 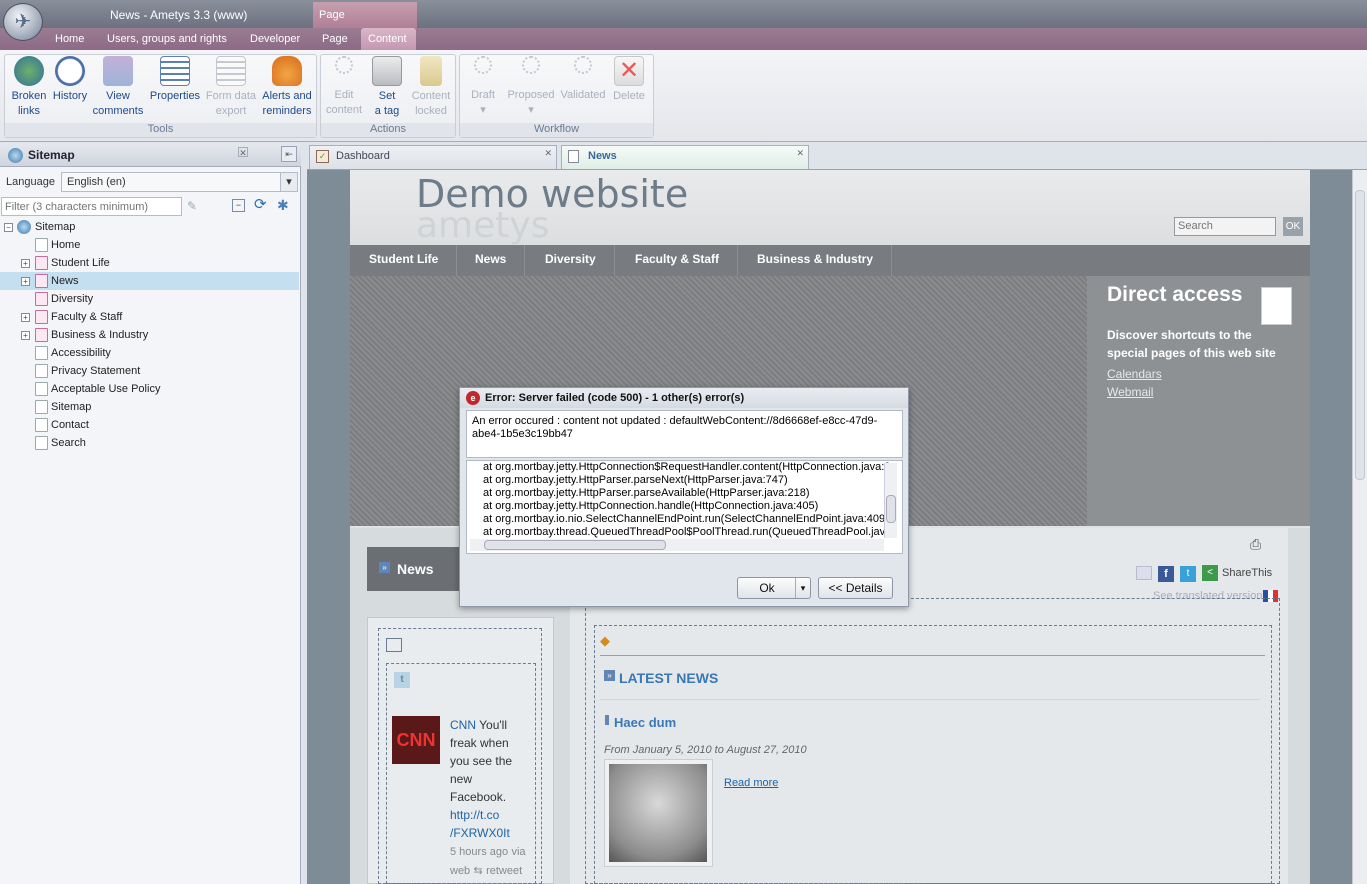 I want to click on site-nav-faculty-staff: Faculty & Staff, so click(x=678, y=260).